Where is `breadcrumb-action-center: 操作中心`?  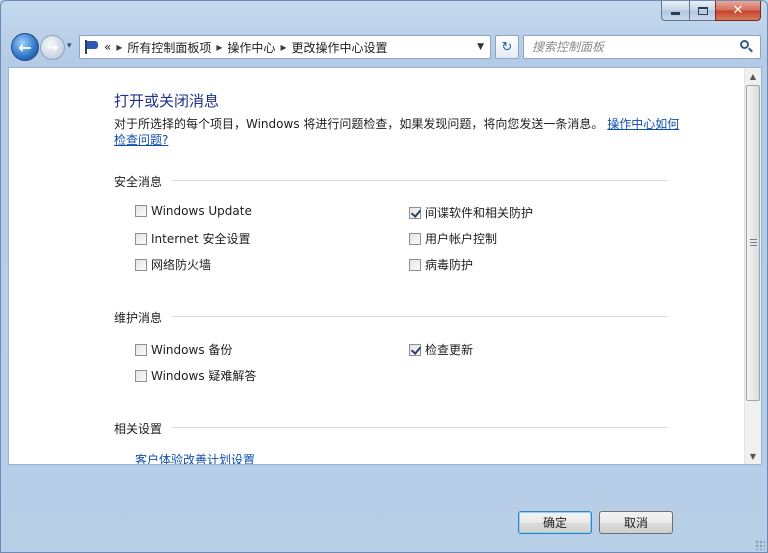
breadcrumb-action-center: 操作中心 is located at coordinates (251, 47).